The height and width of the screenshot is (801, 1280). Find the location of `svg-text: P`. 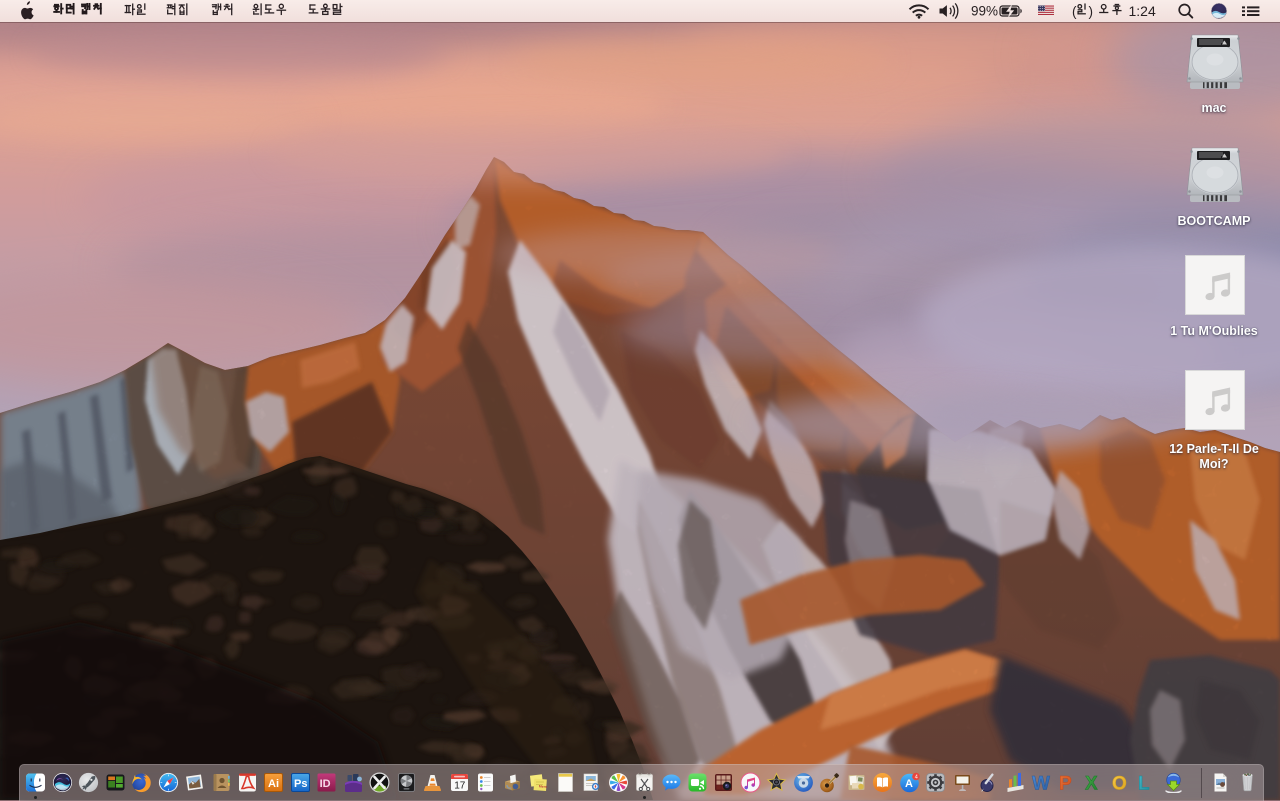

svg-text: P is located at coordinates (1065, 784).